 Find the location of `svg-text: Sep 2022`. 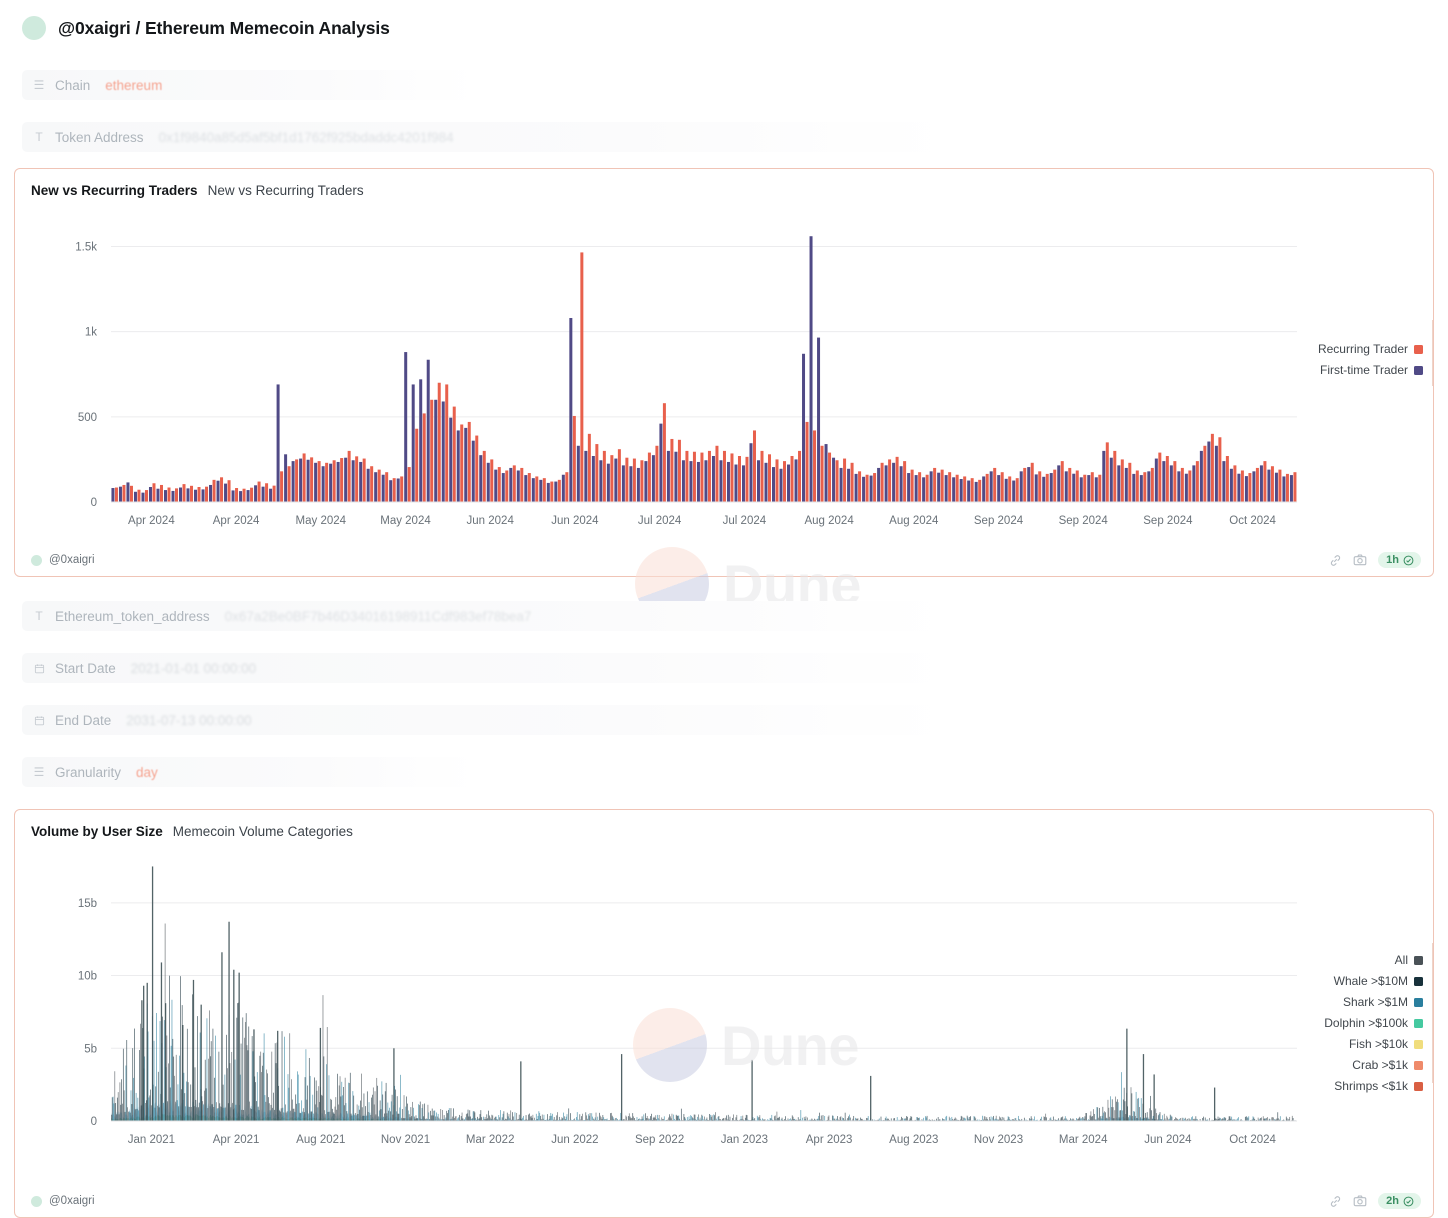

svg-text: Sep 2022 is located at coordinates (659, 1140).